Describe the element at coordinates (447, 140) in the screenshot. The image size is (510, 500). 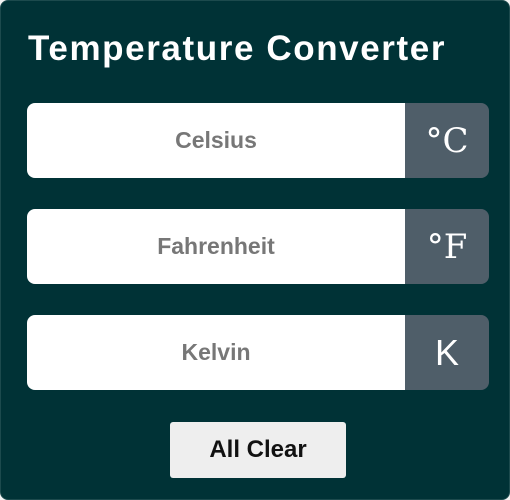
I see `celsius-unit-label: °C` at that location.